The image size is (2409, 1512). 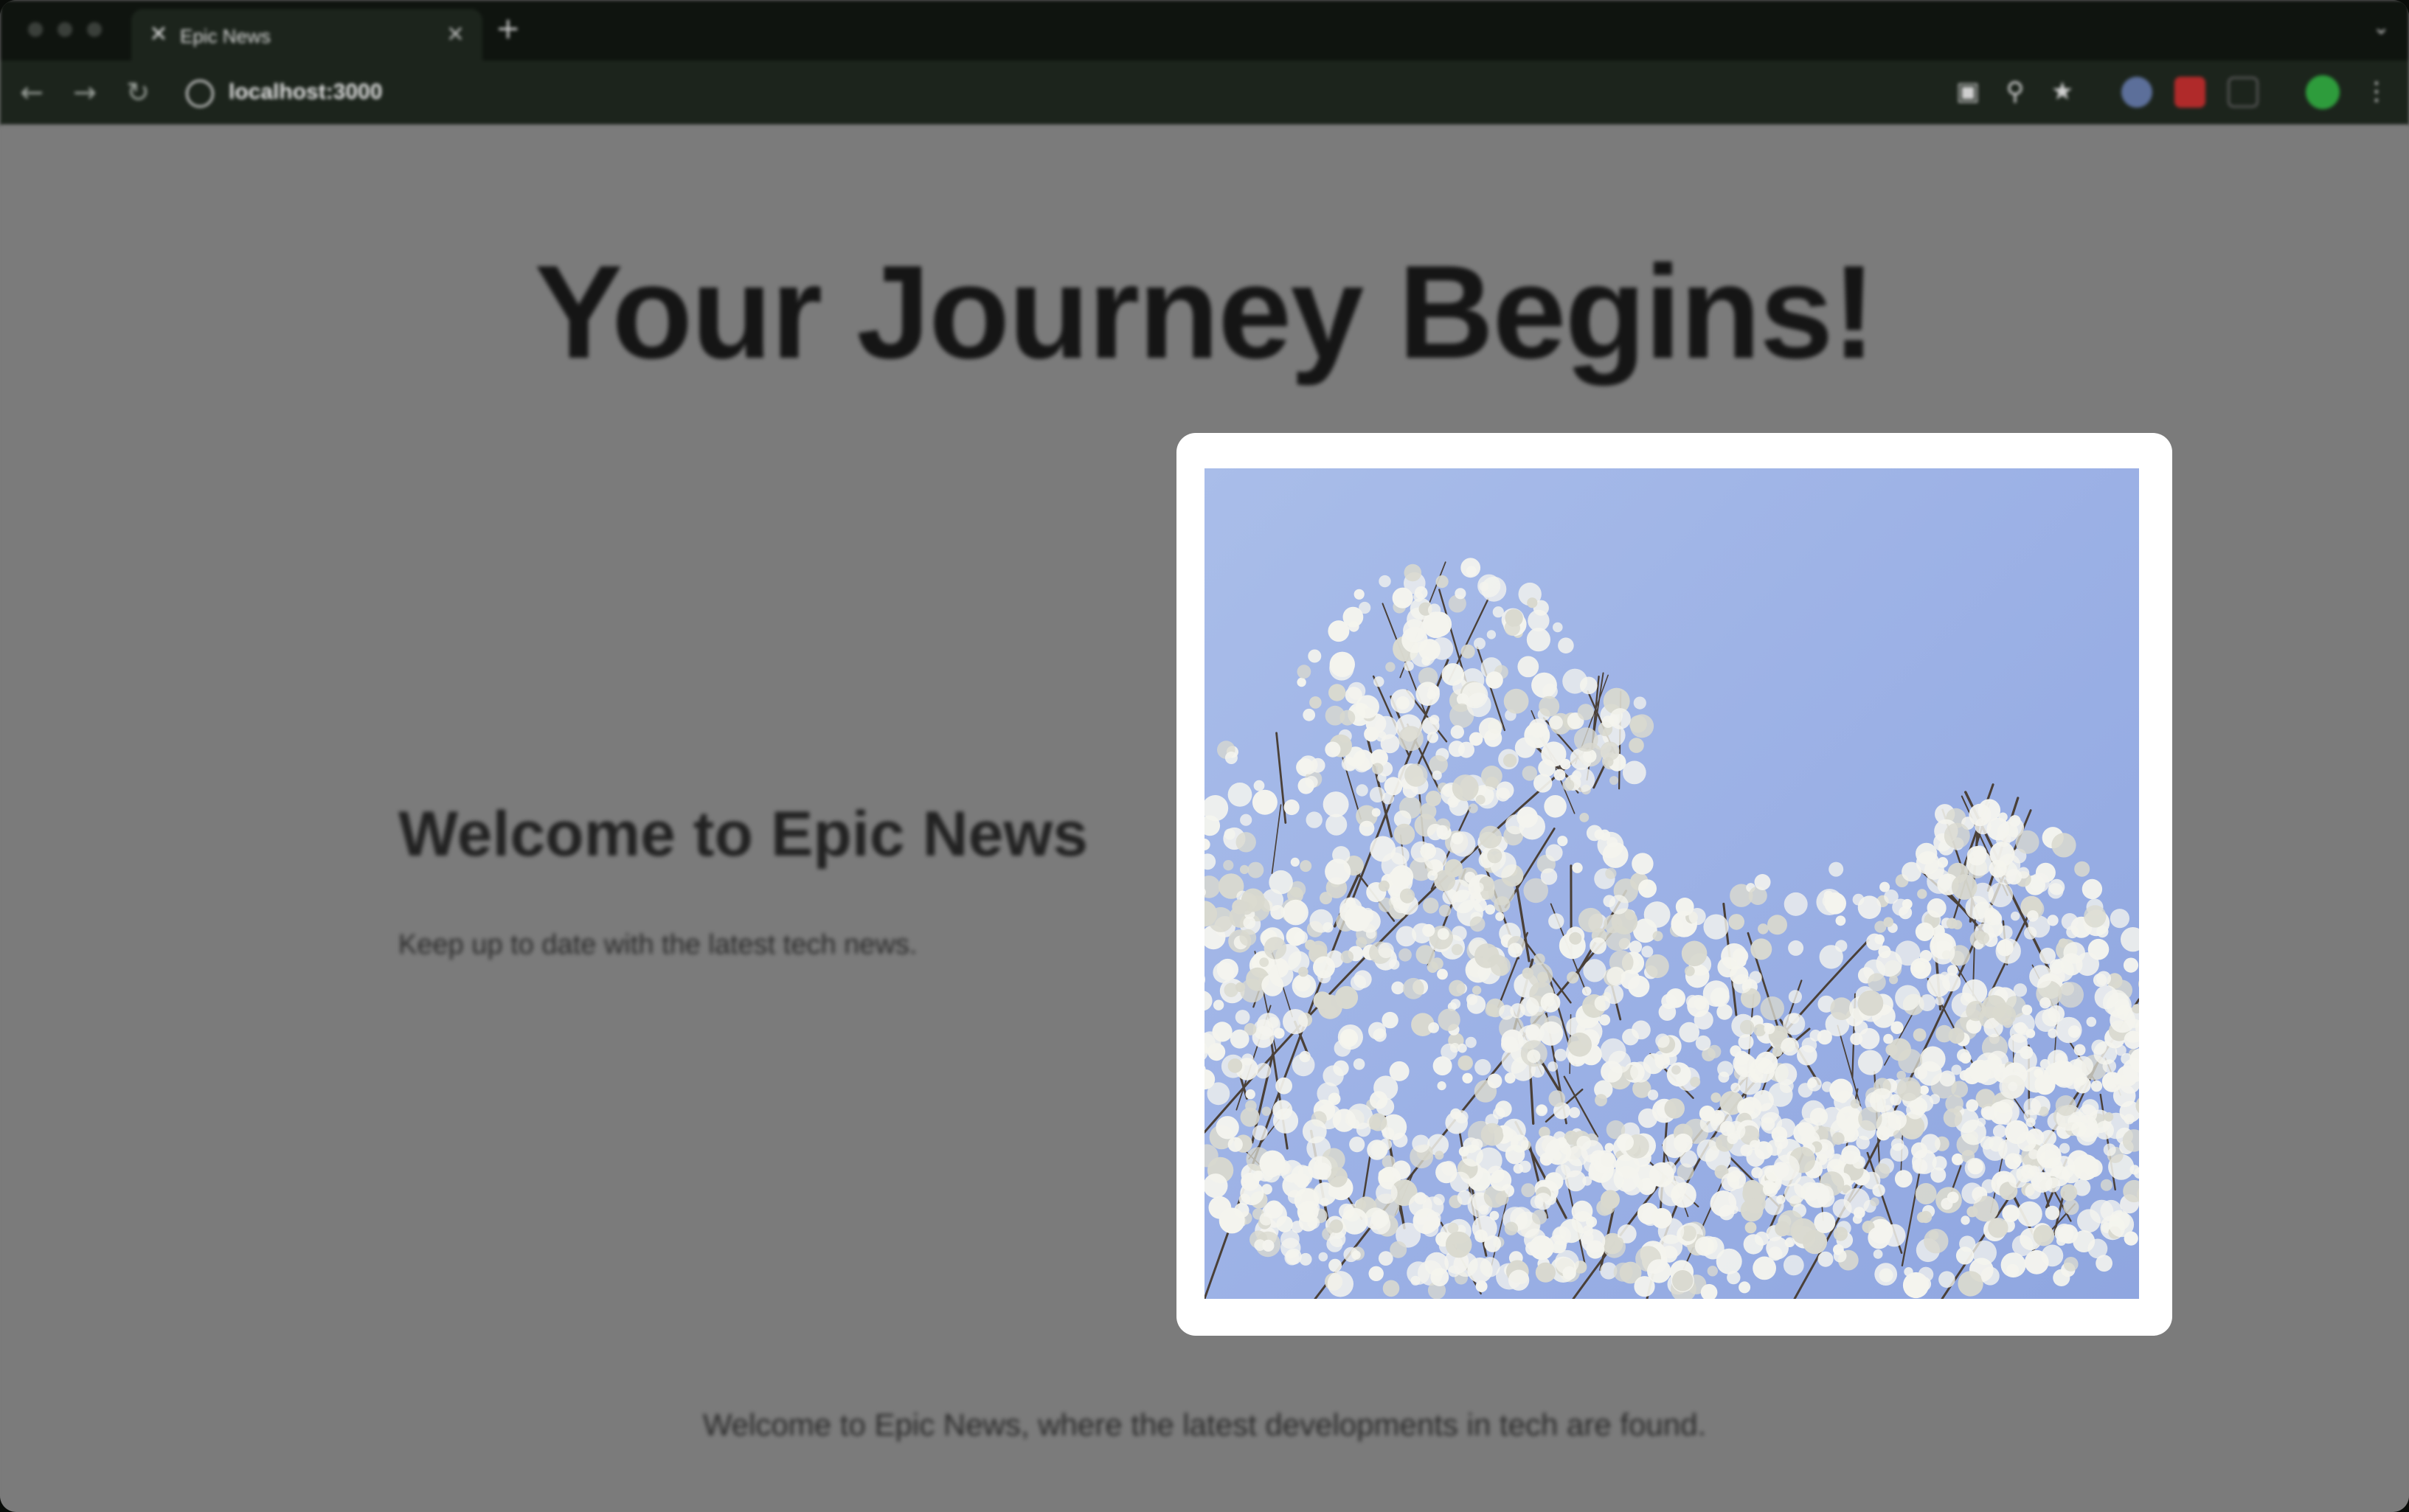 What do you see at coordinates (2189, 92) in the screenshot?
I see `adblock-icon` at bounding box center [2189, 92].